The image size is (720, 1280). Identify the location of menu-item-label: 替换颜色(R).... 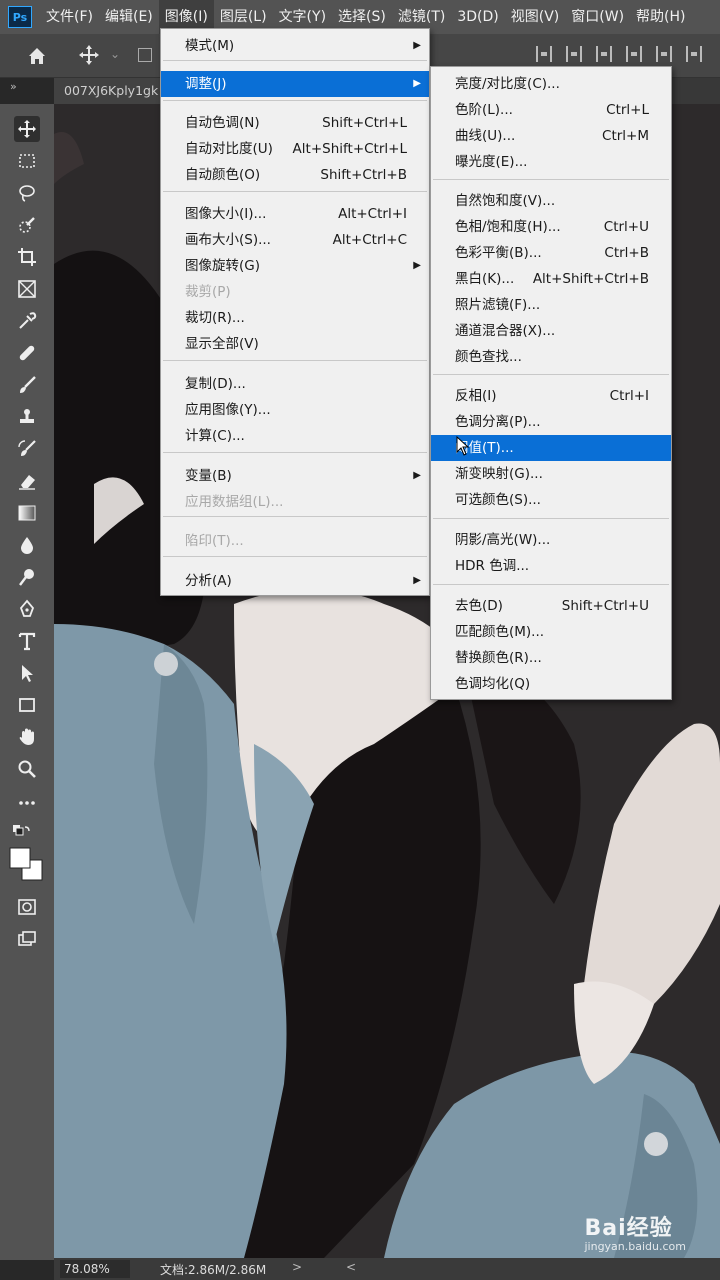
(498, 658).